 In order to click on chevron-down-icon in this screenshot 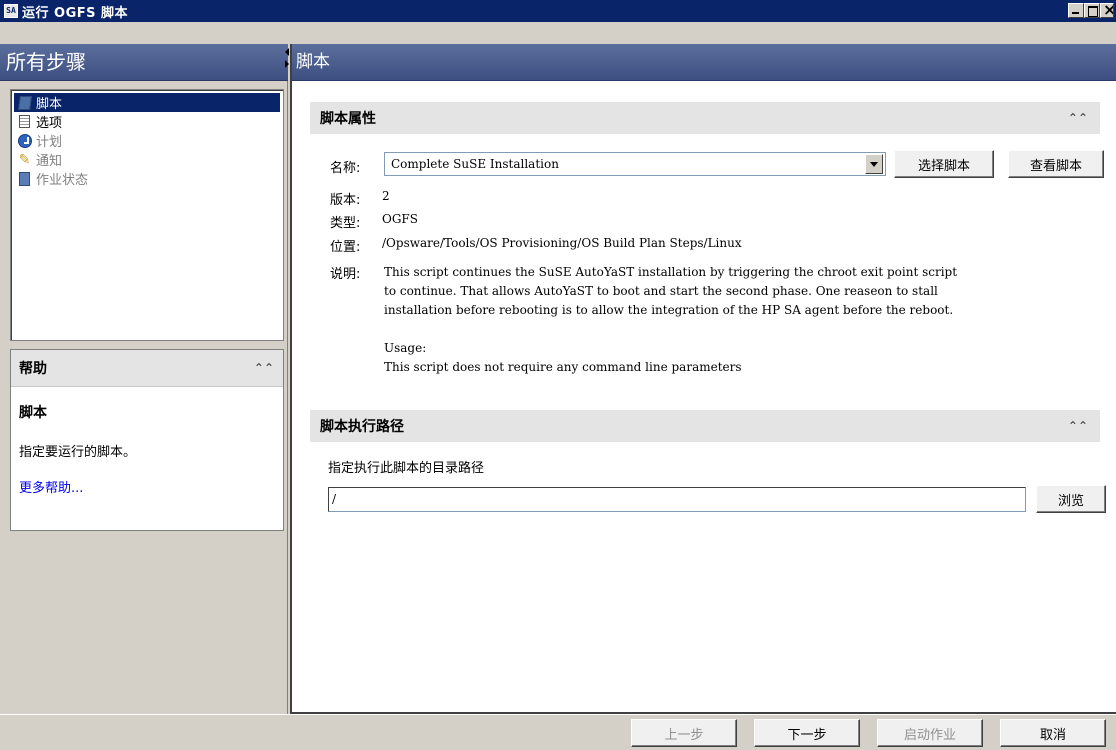, I will do `click(874, 164)`.